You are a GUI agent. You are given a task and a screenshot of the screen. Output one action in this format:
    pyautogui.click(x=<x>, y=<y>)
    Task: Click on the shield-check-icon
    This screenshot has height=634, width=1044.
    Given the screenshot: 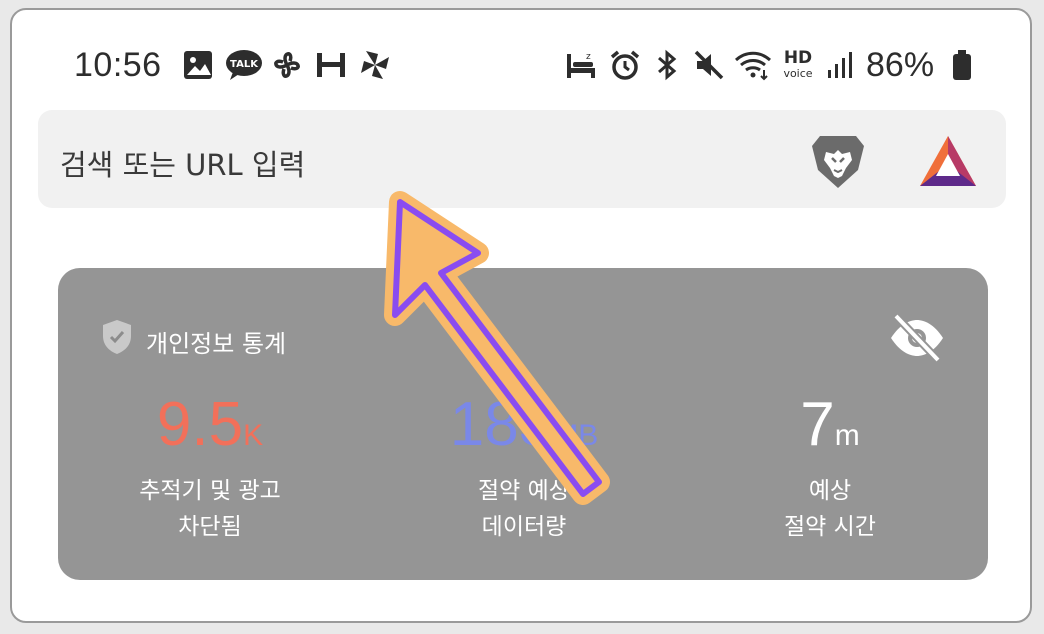 What is the action you would take?
    pyautogui.click(x=117, y=337)
    